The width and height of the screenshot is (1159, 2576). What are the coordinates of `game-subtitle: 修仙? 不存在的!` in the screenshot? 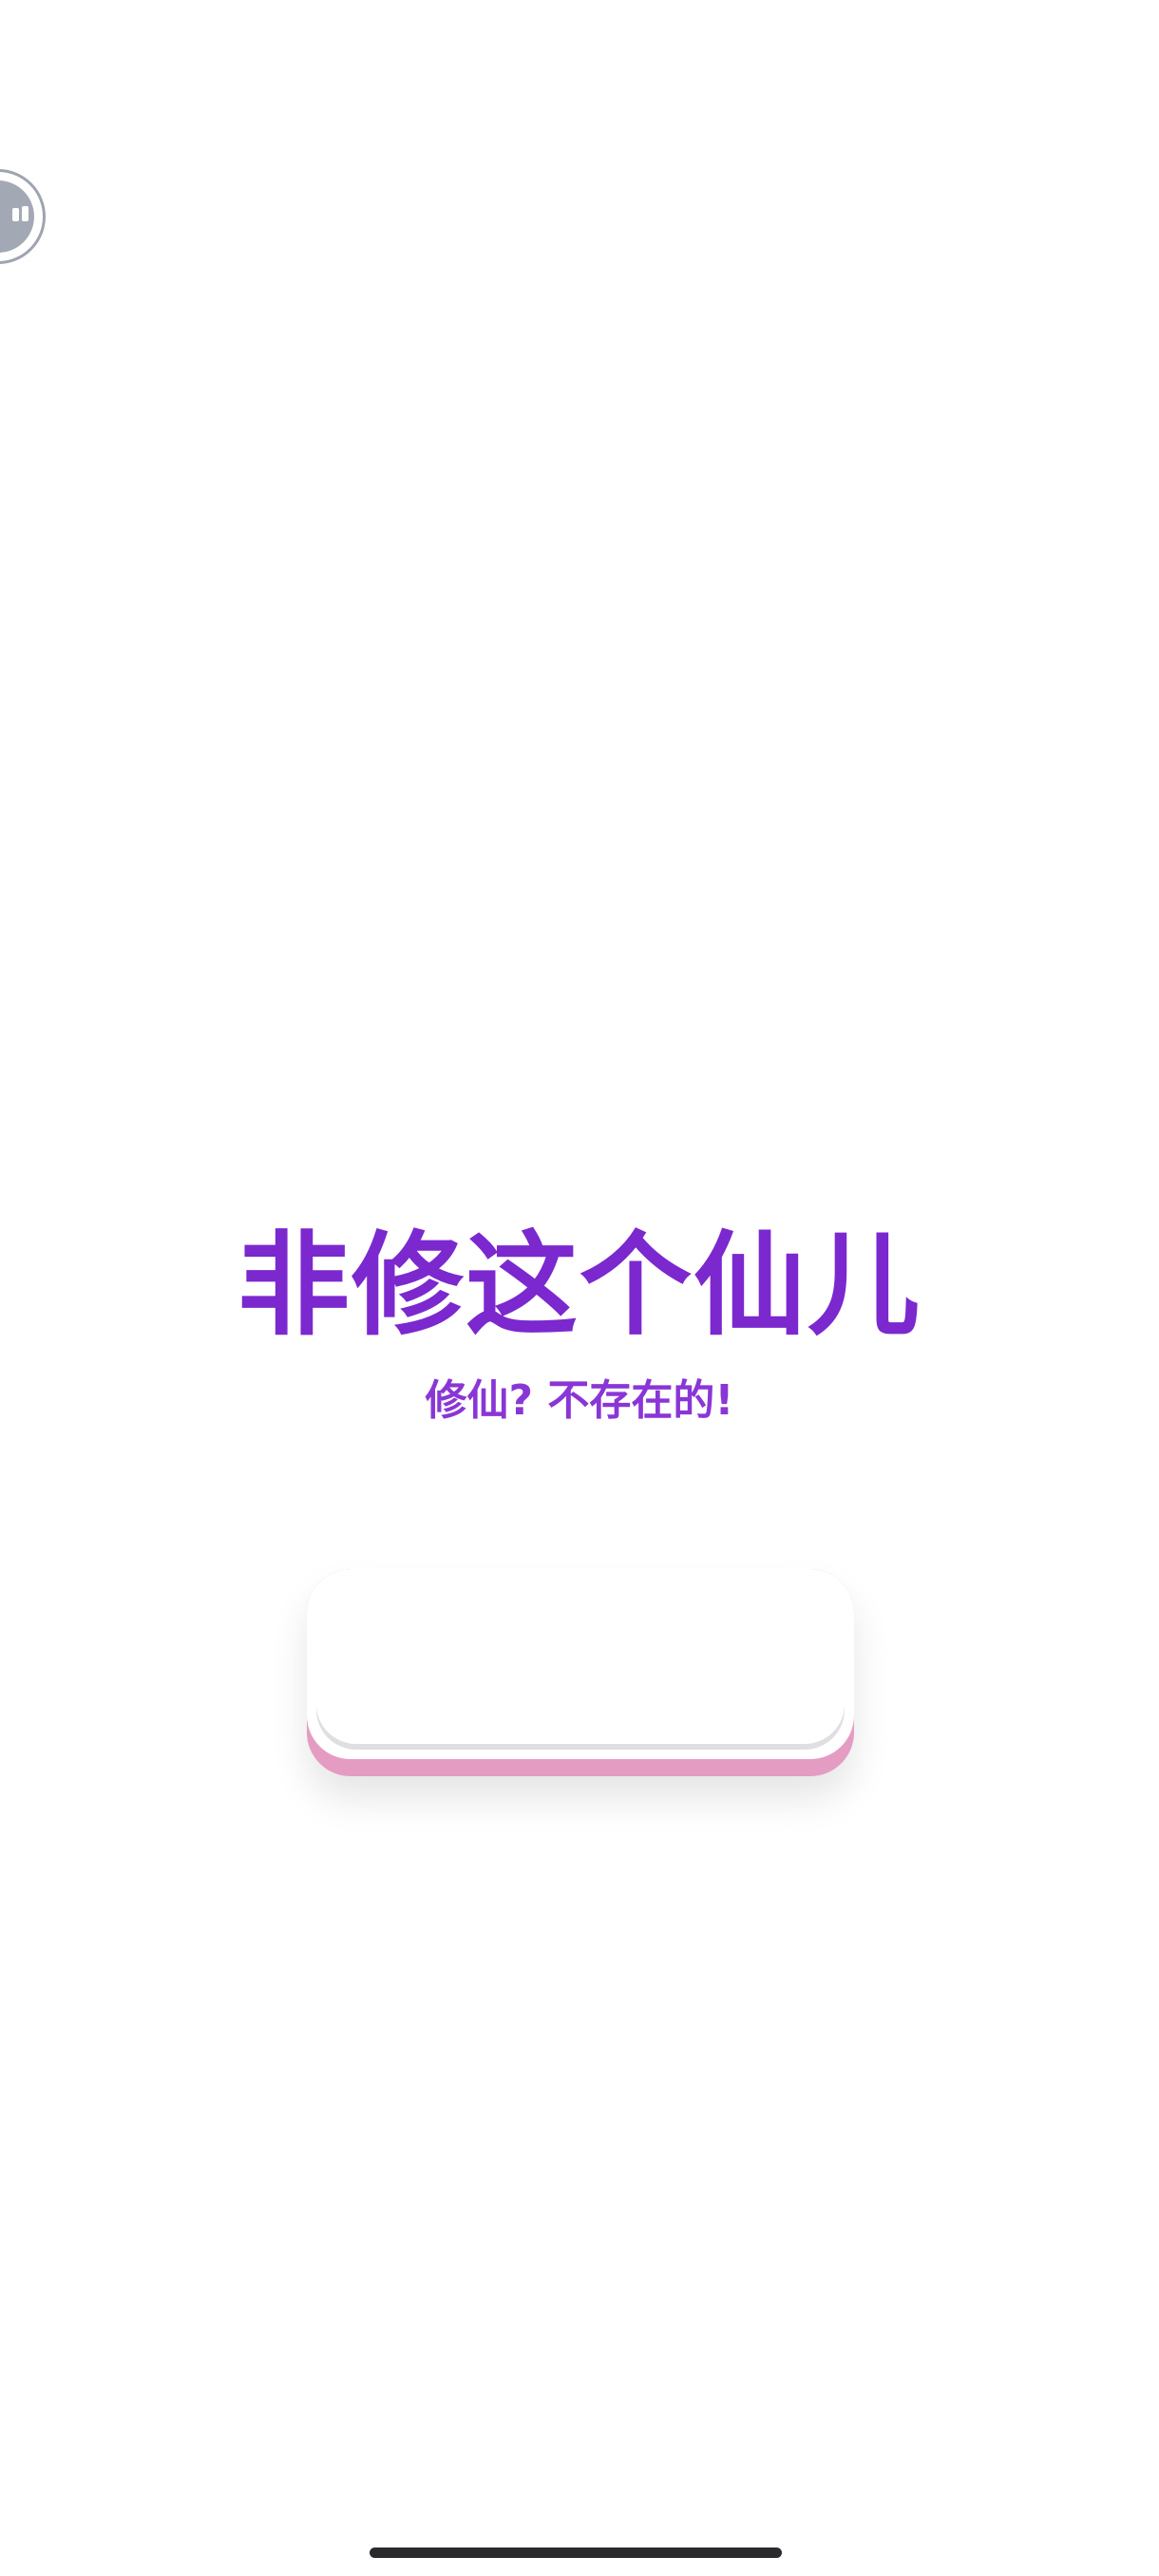 It's located at (579, 1400).